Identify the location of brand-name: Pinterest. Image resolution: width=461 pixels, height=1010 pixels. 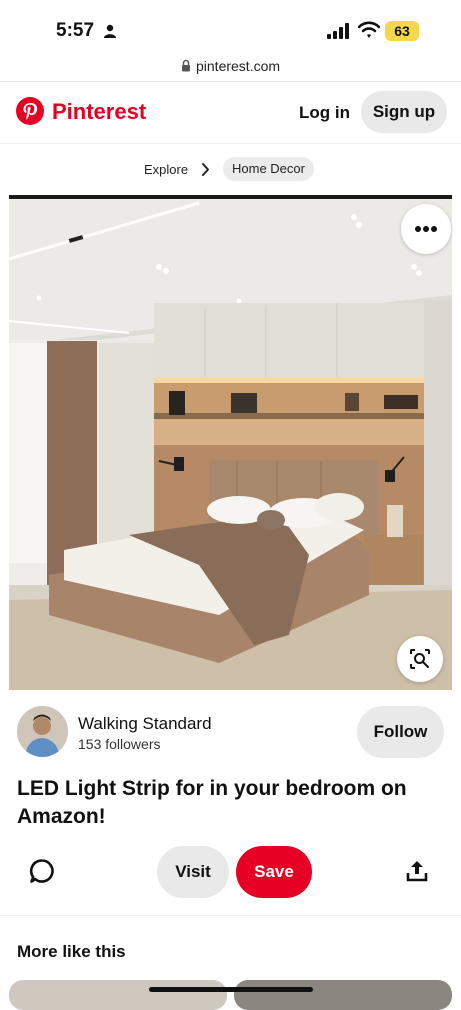
(99, 112).